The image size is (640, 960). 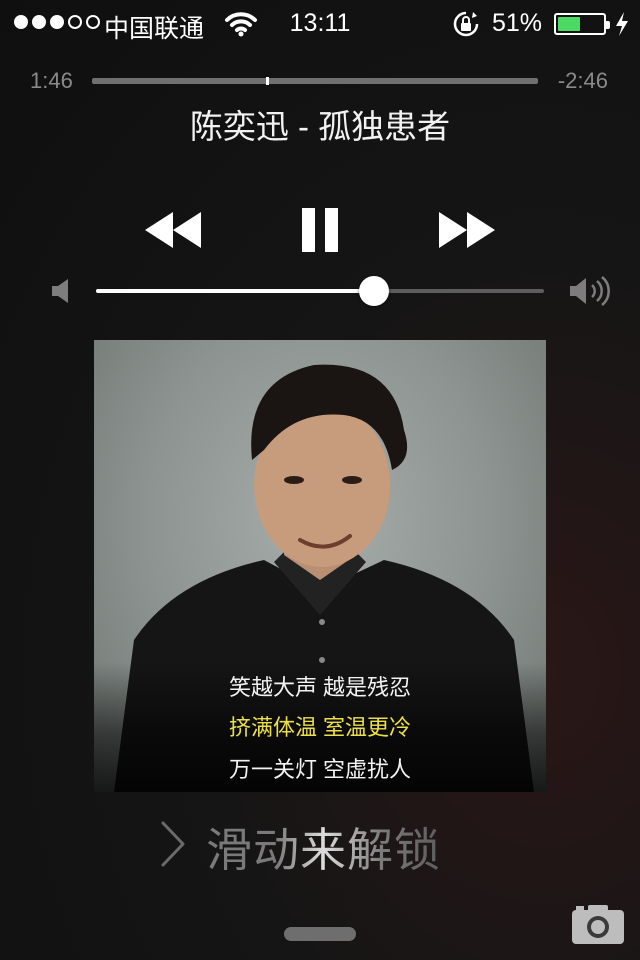 What do you see at coordinates (466, 24) in the screenshot?
I see `rotation-lock-icon` at bounding box center [466, 24].